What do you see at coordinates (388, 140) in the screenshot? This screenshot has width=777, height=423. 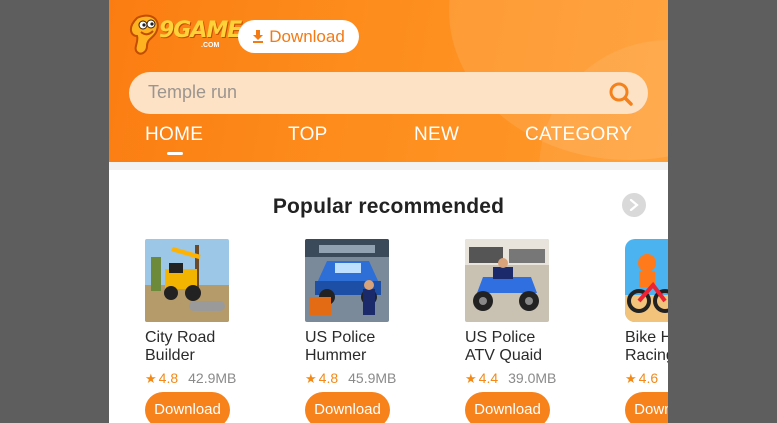 I see `nav-tabs: HOME TOP NEW CATEGORY` at bounding box center [388, 140].